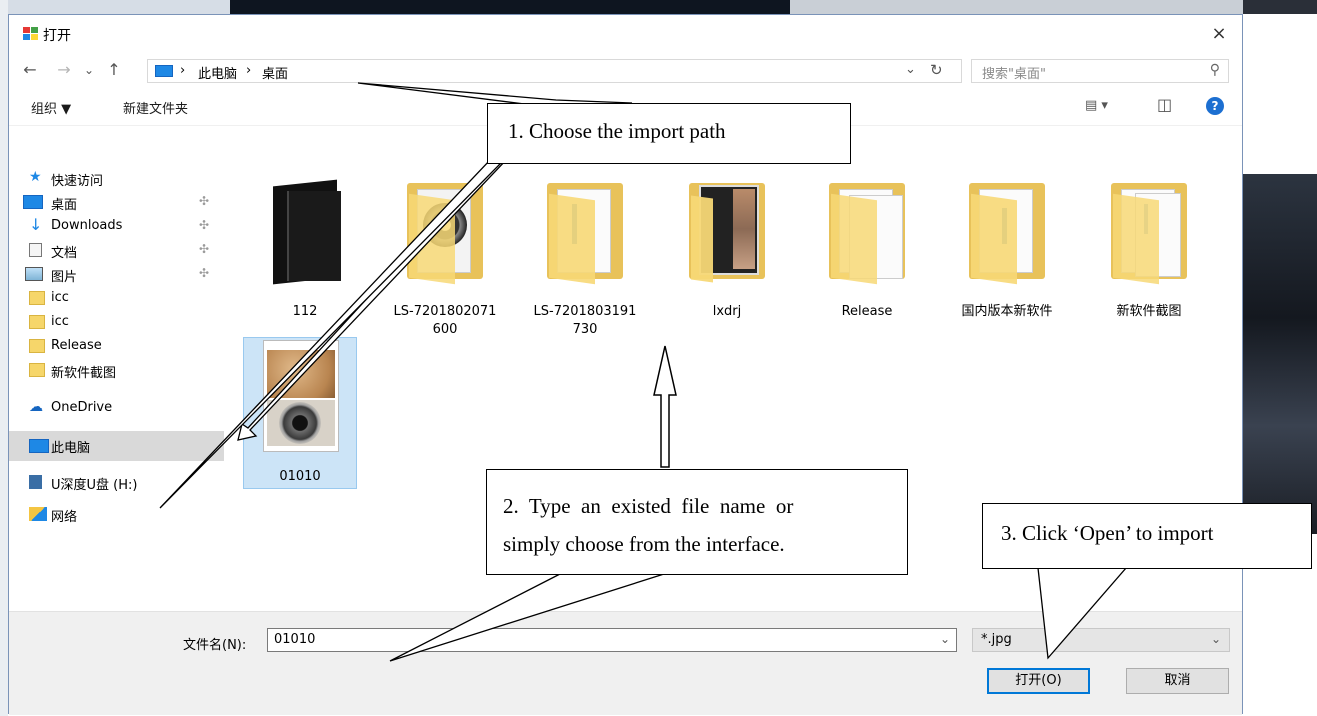  Describe the element at coordinates (36, 407) in the screenshot. I see `cloud-icon: ☁` at that location.